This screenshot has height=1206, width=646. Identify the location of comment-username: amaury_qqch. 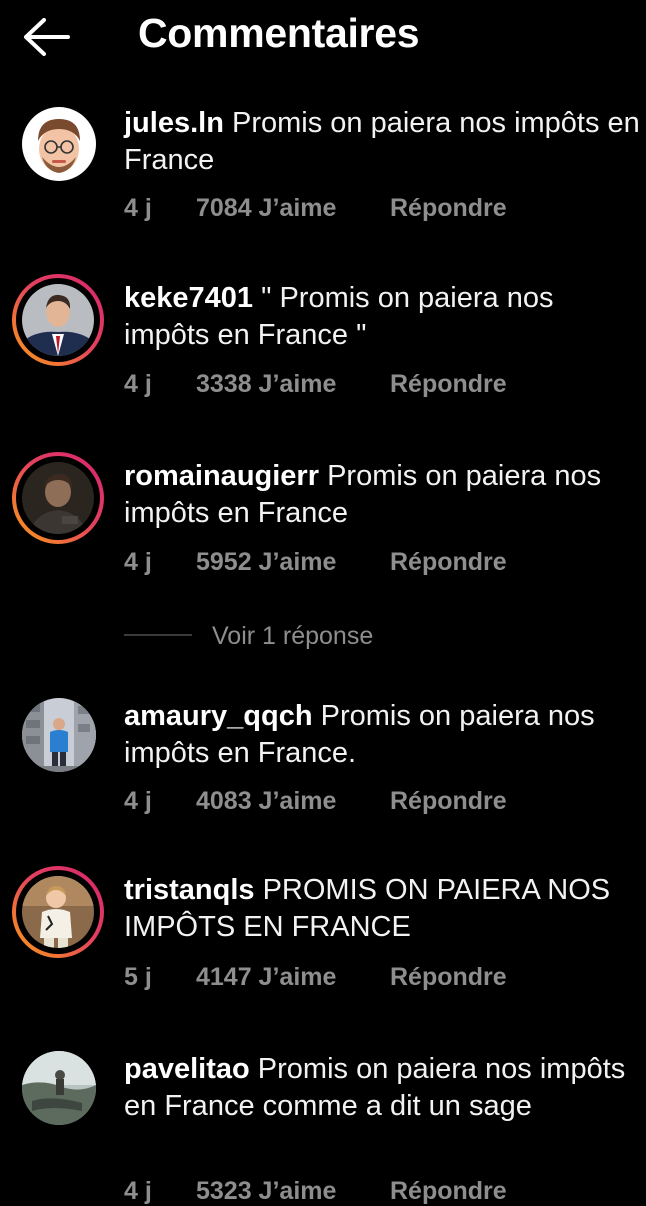
(218, 716).